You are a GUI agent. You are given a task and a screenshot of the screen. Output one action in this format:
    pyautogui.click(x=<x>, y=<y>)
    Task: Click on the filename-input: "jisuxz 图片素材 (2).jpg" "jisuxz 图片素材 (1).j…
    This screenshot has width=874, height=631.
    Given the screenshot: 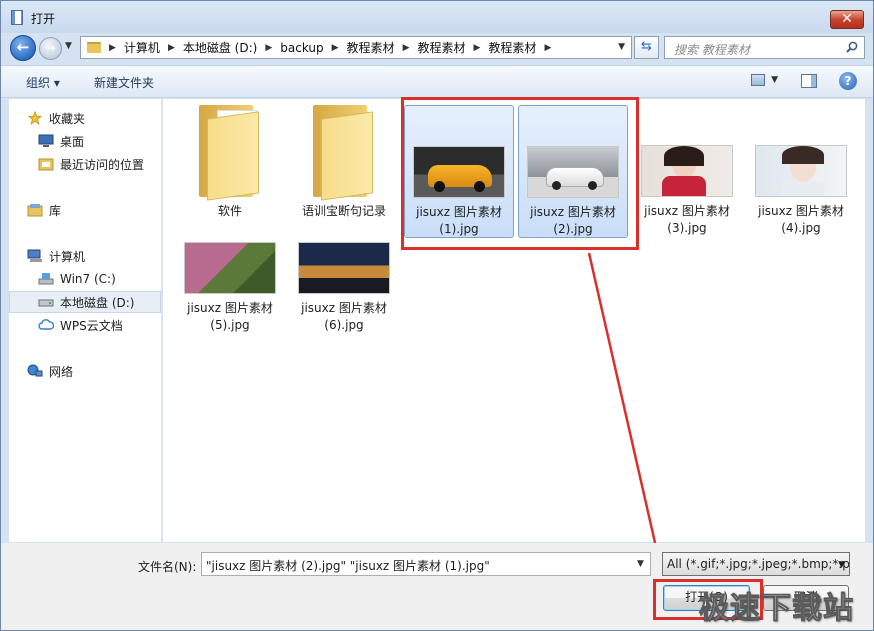 What is the action you would take?
    pyautogui.click(x=426, y=564)
    